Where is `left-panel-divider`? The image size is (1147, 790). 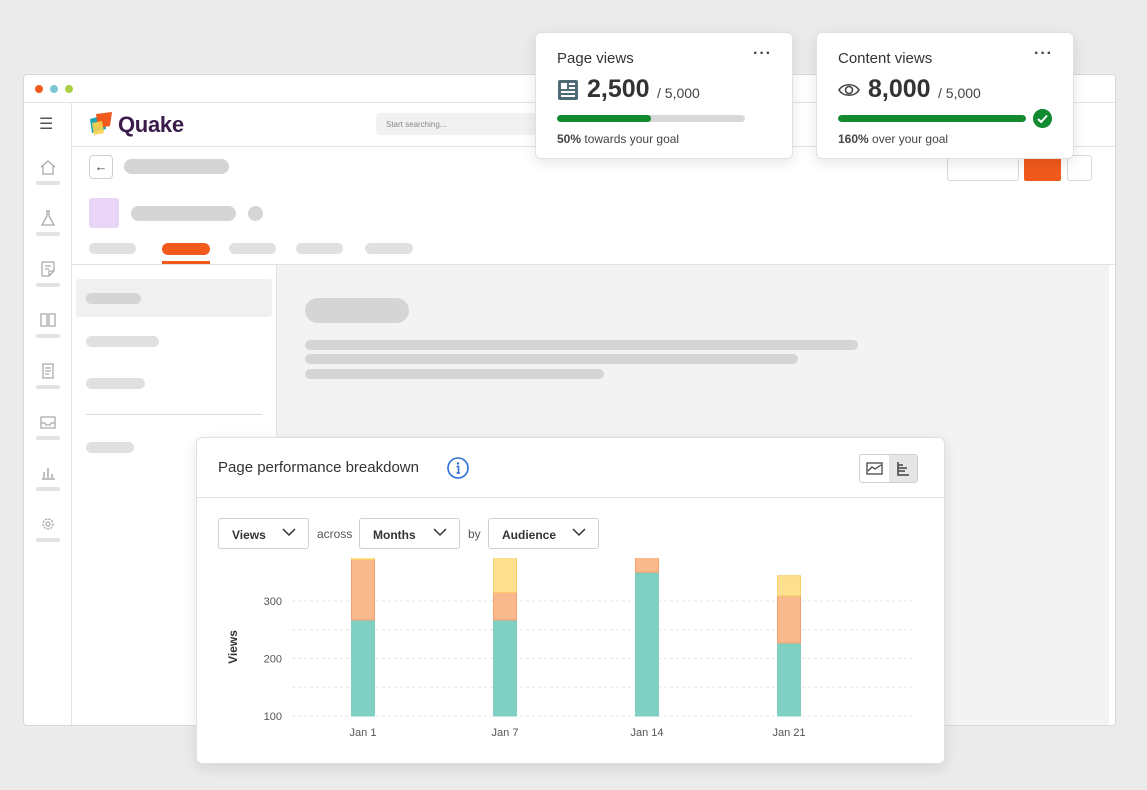 left-panel-divider is located at coordinates (174, 414).